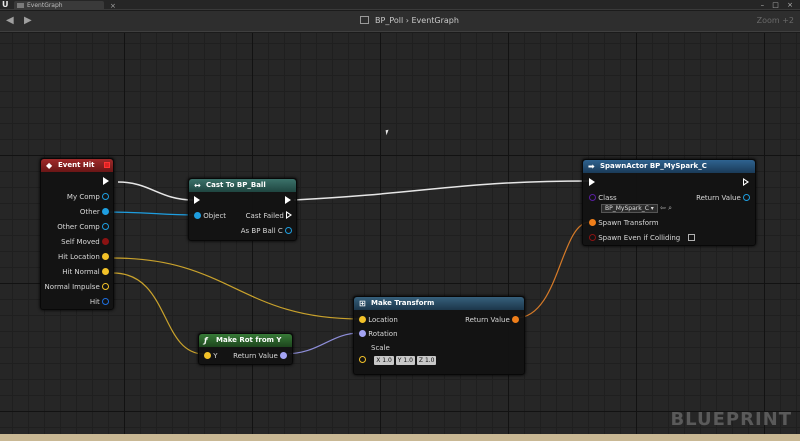  What do you see at coordinates (261, 231) in the screenshot?
I see `pin-label: As BP Ball C` at bounding box center [261, 231].